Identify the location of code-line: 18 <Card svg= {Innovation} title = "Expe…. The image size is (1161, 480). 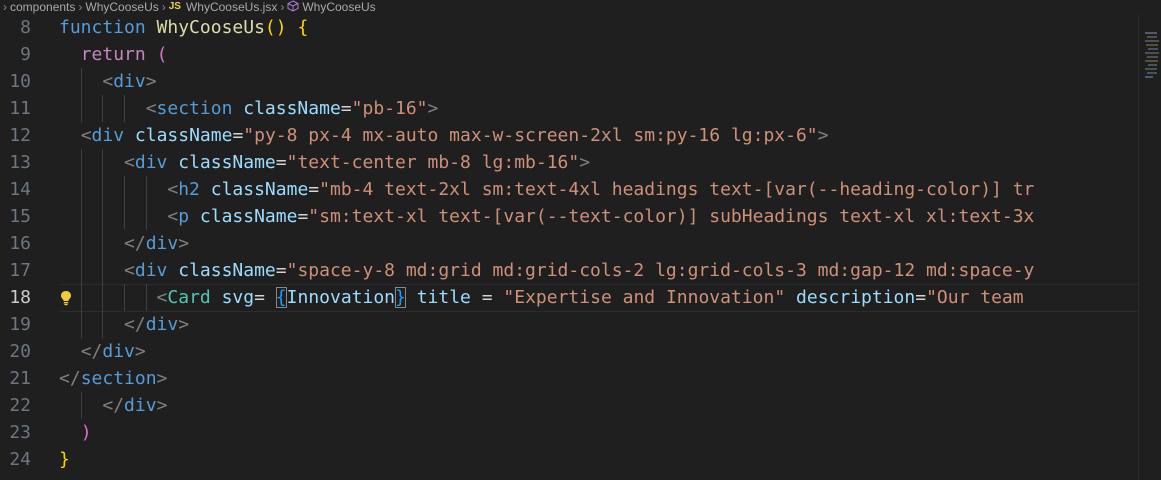
(569, 298).